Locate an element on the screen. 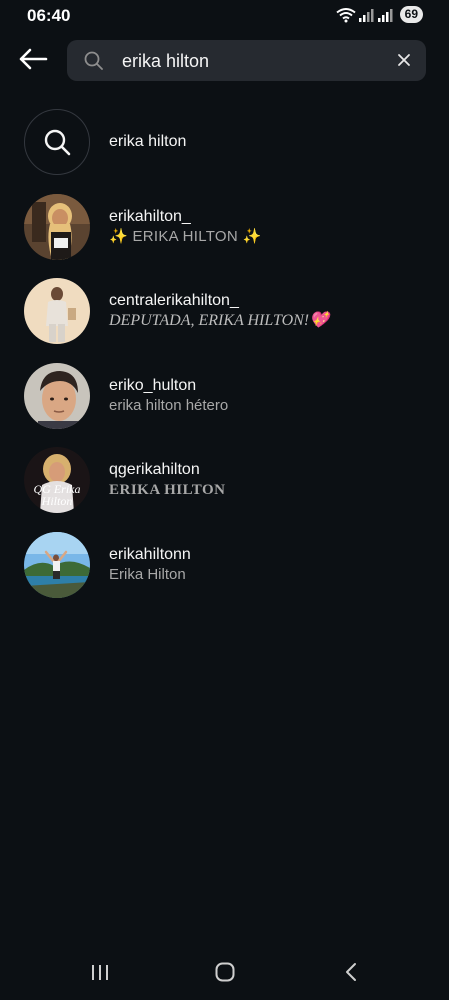 Image resolution: width=449 pixels, height=1000 pixels. username: erikahilton_ is located at coordinates (150, 216).